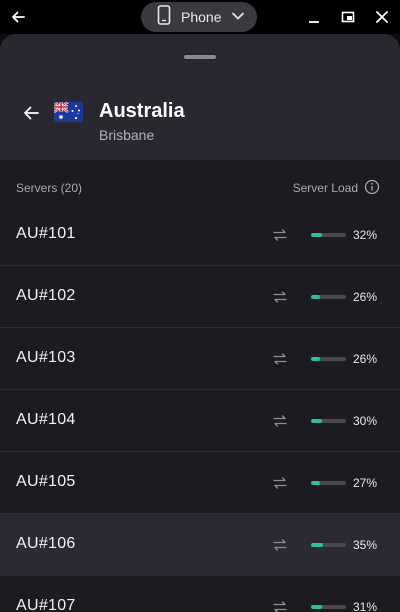  I want to click on device-selector: Phone, so click(199, 17).